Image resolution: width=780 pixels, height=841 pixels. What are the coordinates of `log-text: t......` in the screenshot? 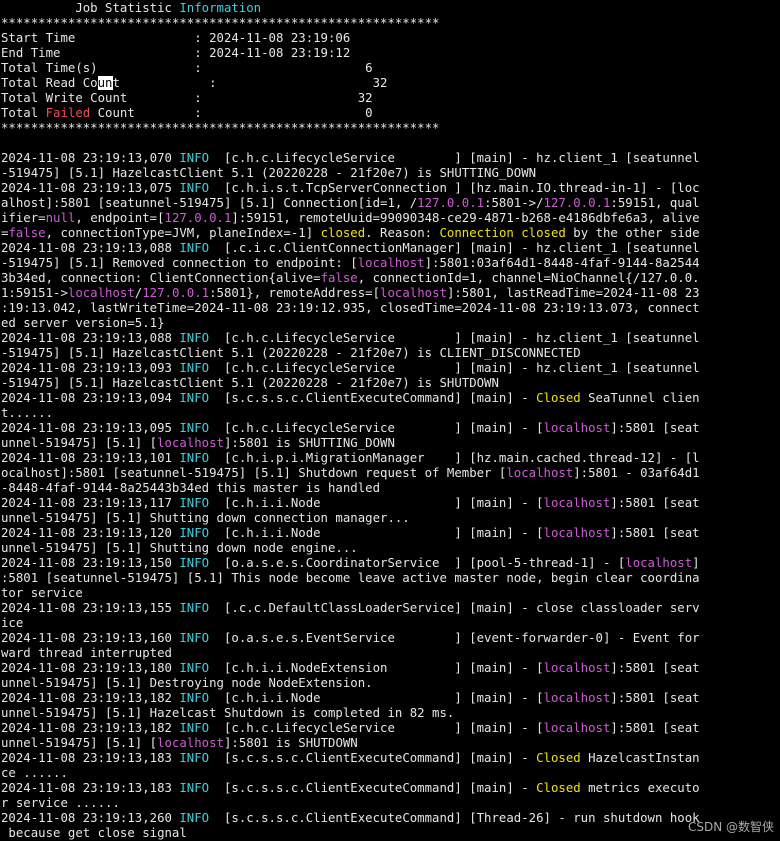 It's located at (27, 413).